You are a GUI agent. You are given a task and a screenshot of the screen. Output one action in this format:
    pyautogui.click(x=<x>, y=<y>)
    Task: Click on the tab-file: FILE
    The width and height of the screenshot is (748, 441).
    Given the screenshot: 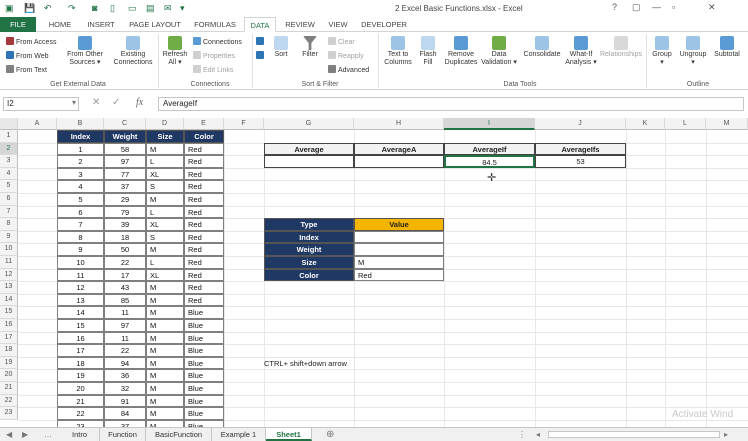 What is the action you would take?
    pyautogui.click(x=18, y=24)
    